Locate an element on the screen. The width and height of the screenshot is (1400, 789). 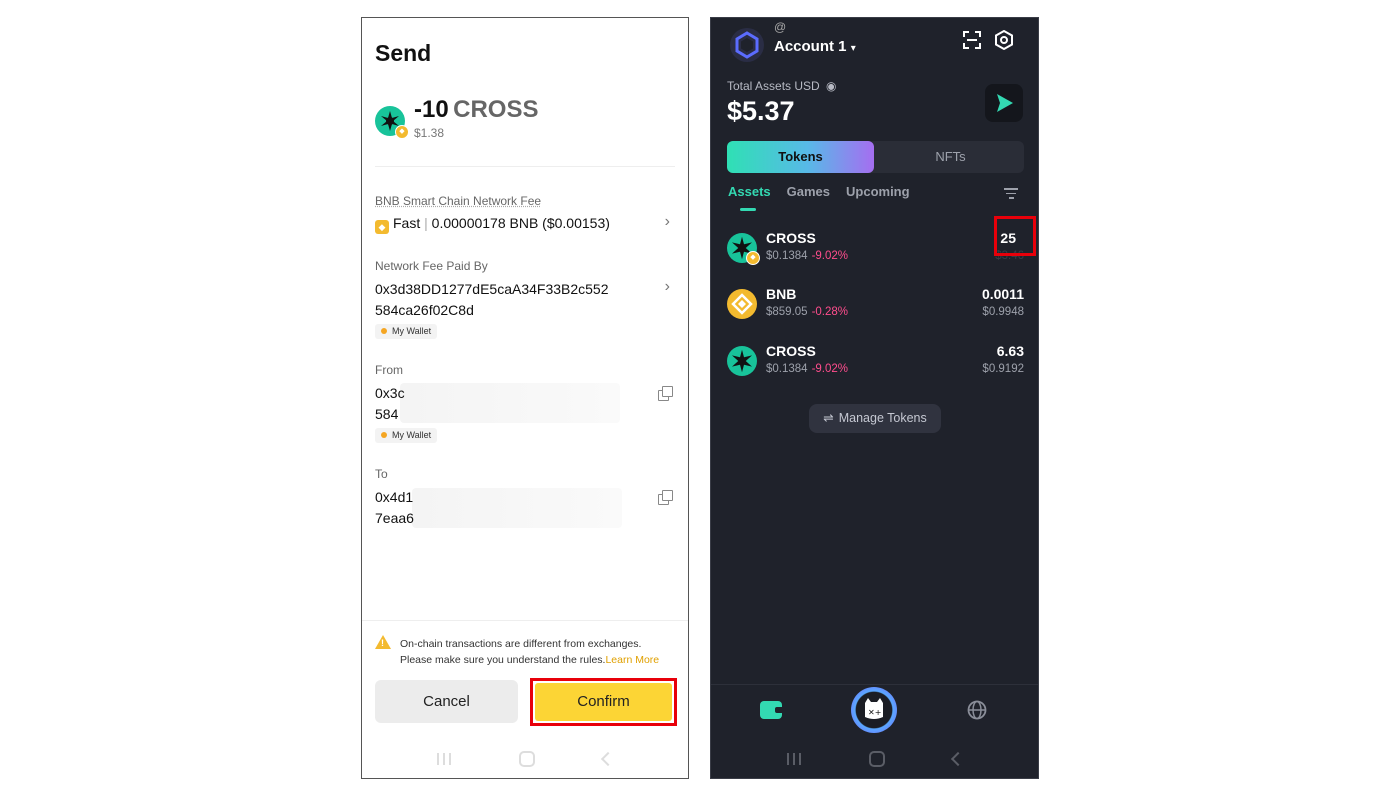
fee-payer-address-line2: 584ca26f02C8d is located at coordinates (424, 310).